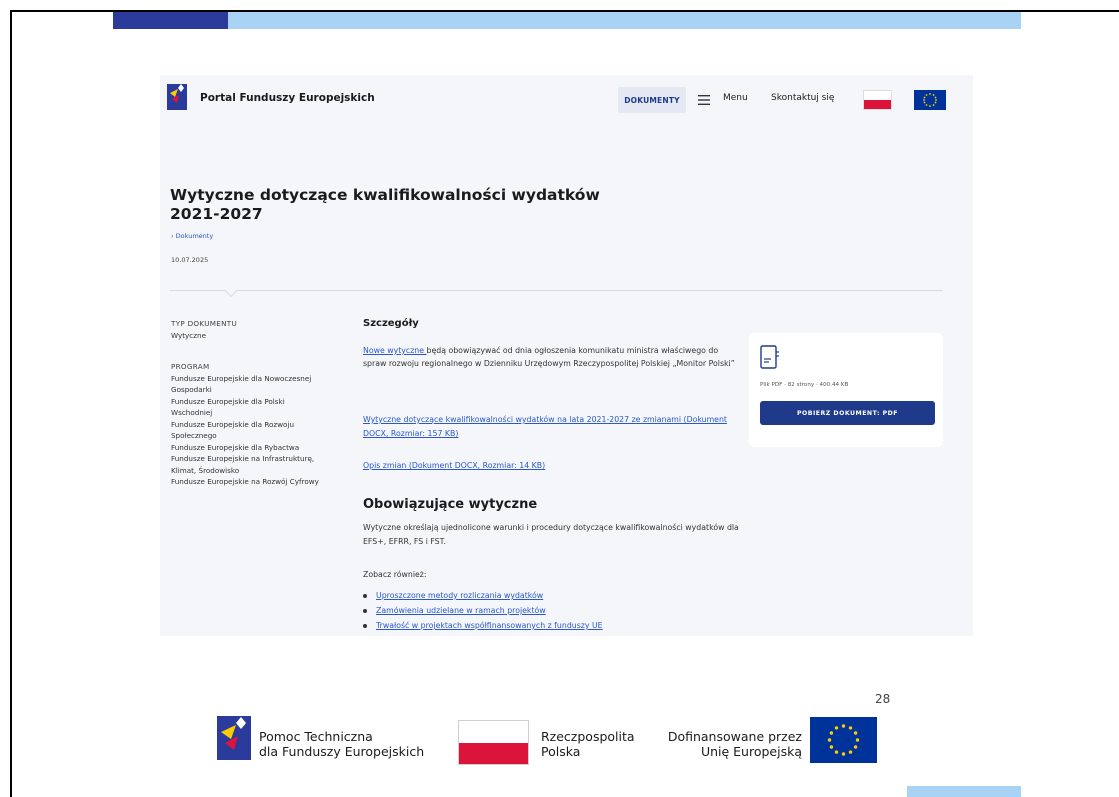 This screenshot has width=1119, height=797. What do you see at coordinates (769, 357) in the screenshot?
I see `document-icon` at bounding box center [769, 357].